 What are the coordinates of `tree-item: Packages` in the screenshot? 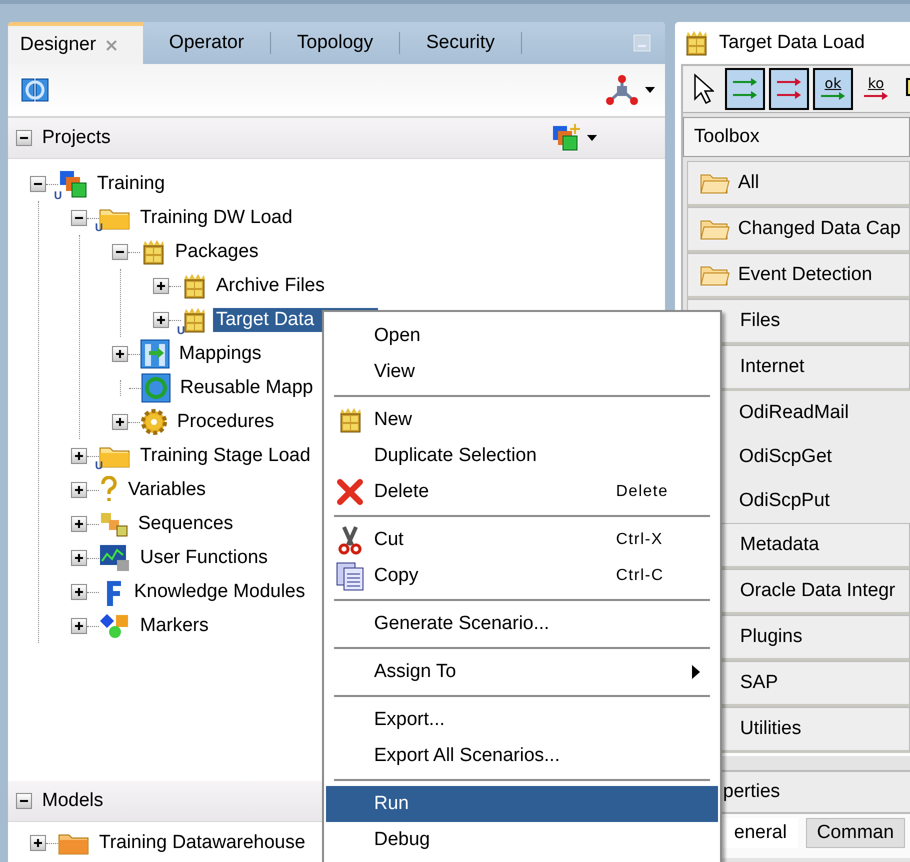 It's located at (217, 252).